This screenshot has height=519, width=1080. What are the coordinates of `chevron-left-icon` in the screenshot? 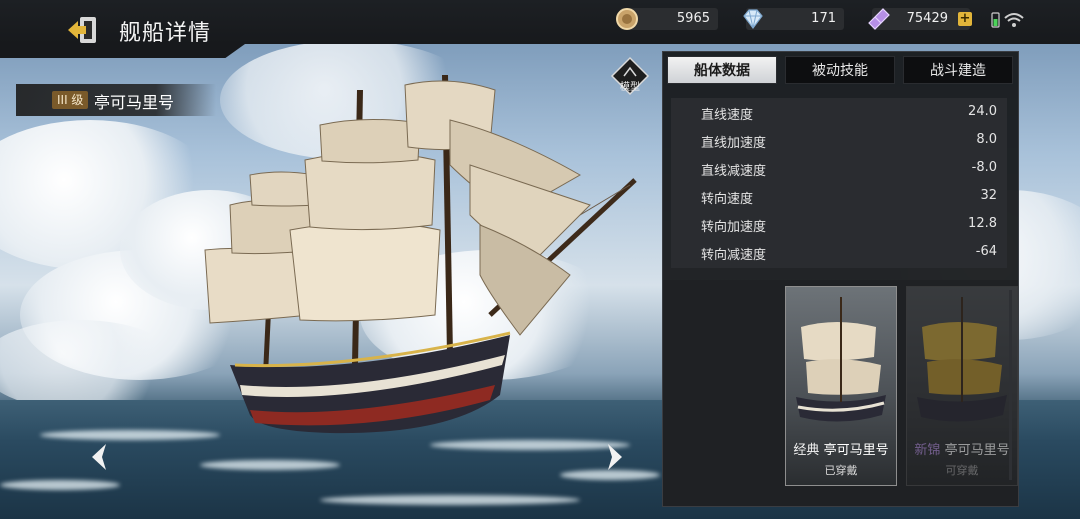 It's located at (99, 457).